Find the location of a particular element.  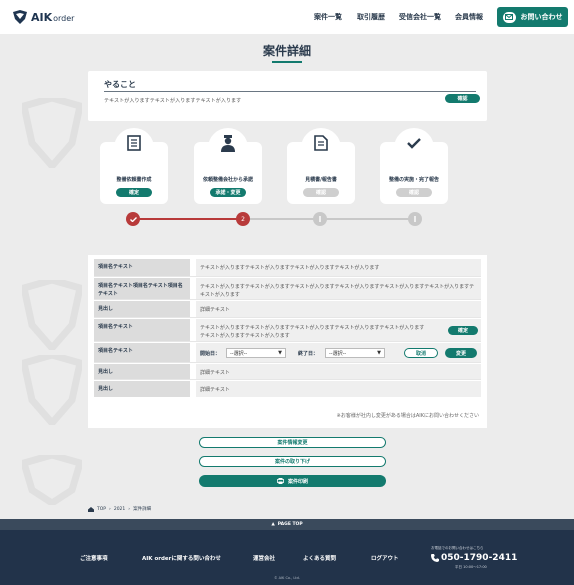

breadcrumb-current: 案件詳細 is located at coordinates (142, 509).